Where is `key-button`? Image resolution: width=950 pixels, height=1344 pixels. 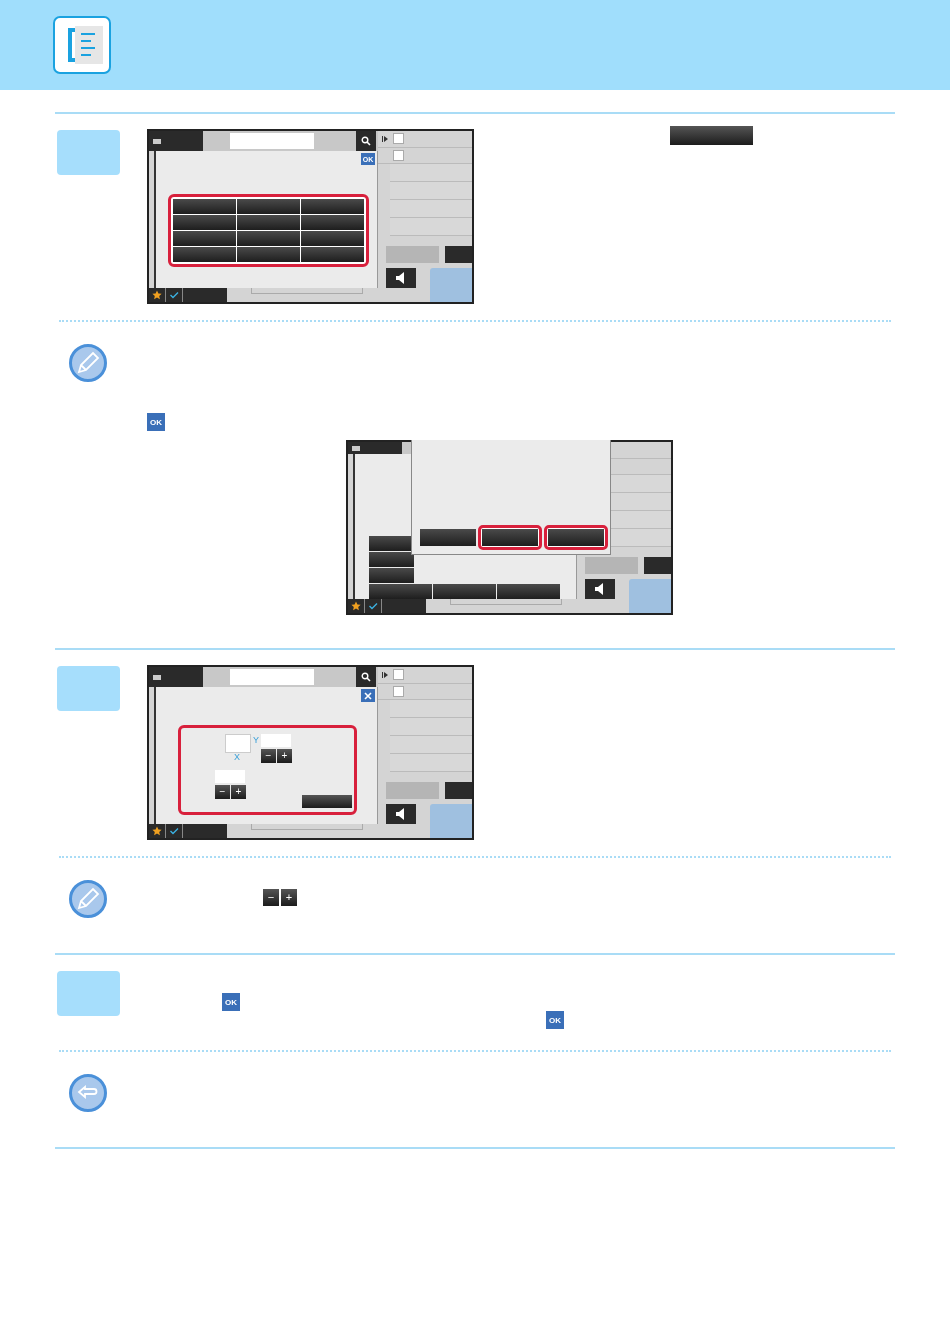 key-button is located at coordinates (391, 543).